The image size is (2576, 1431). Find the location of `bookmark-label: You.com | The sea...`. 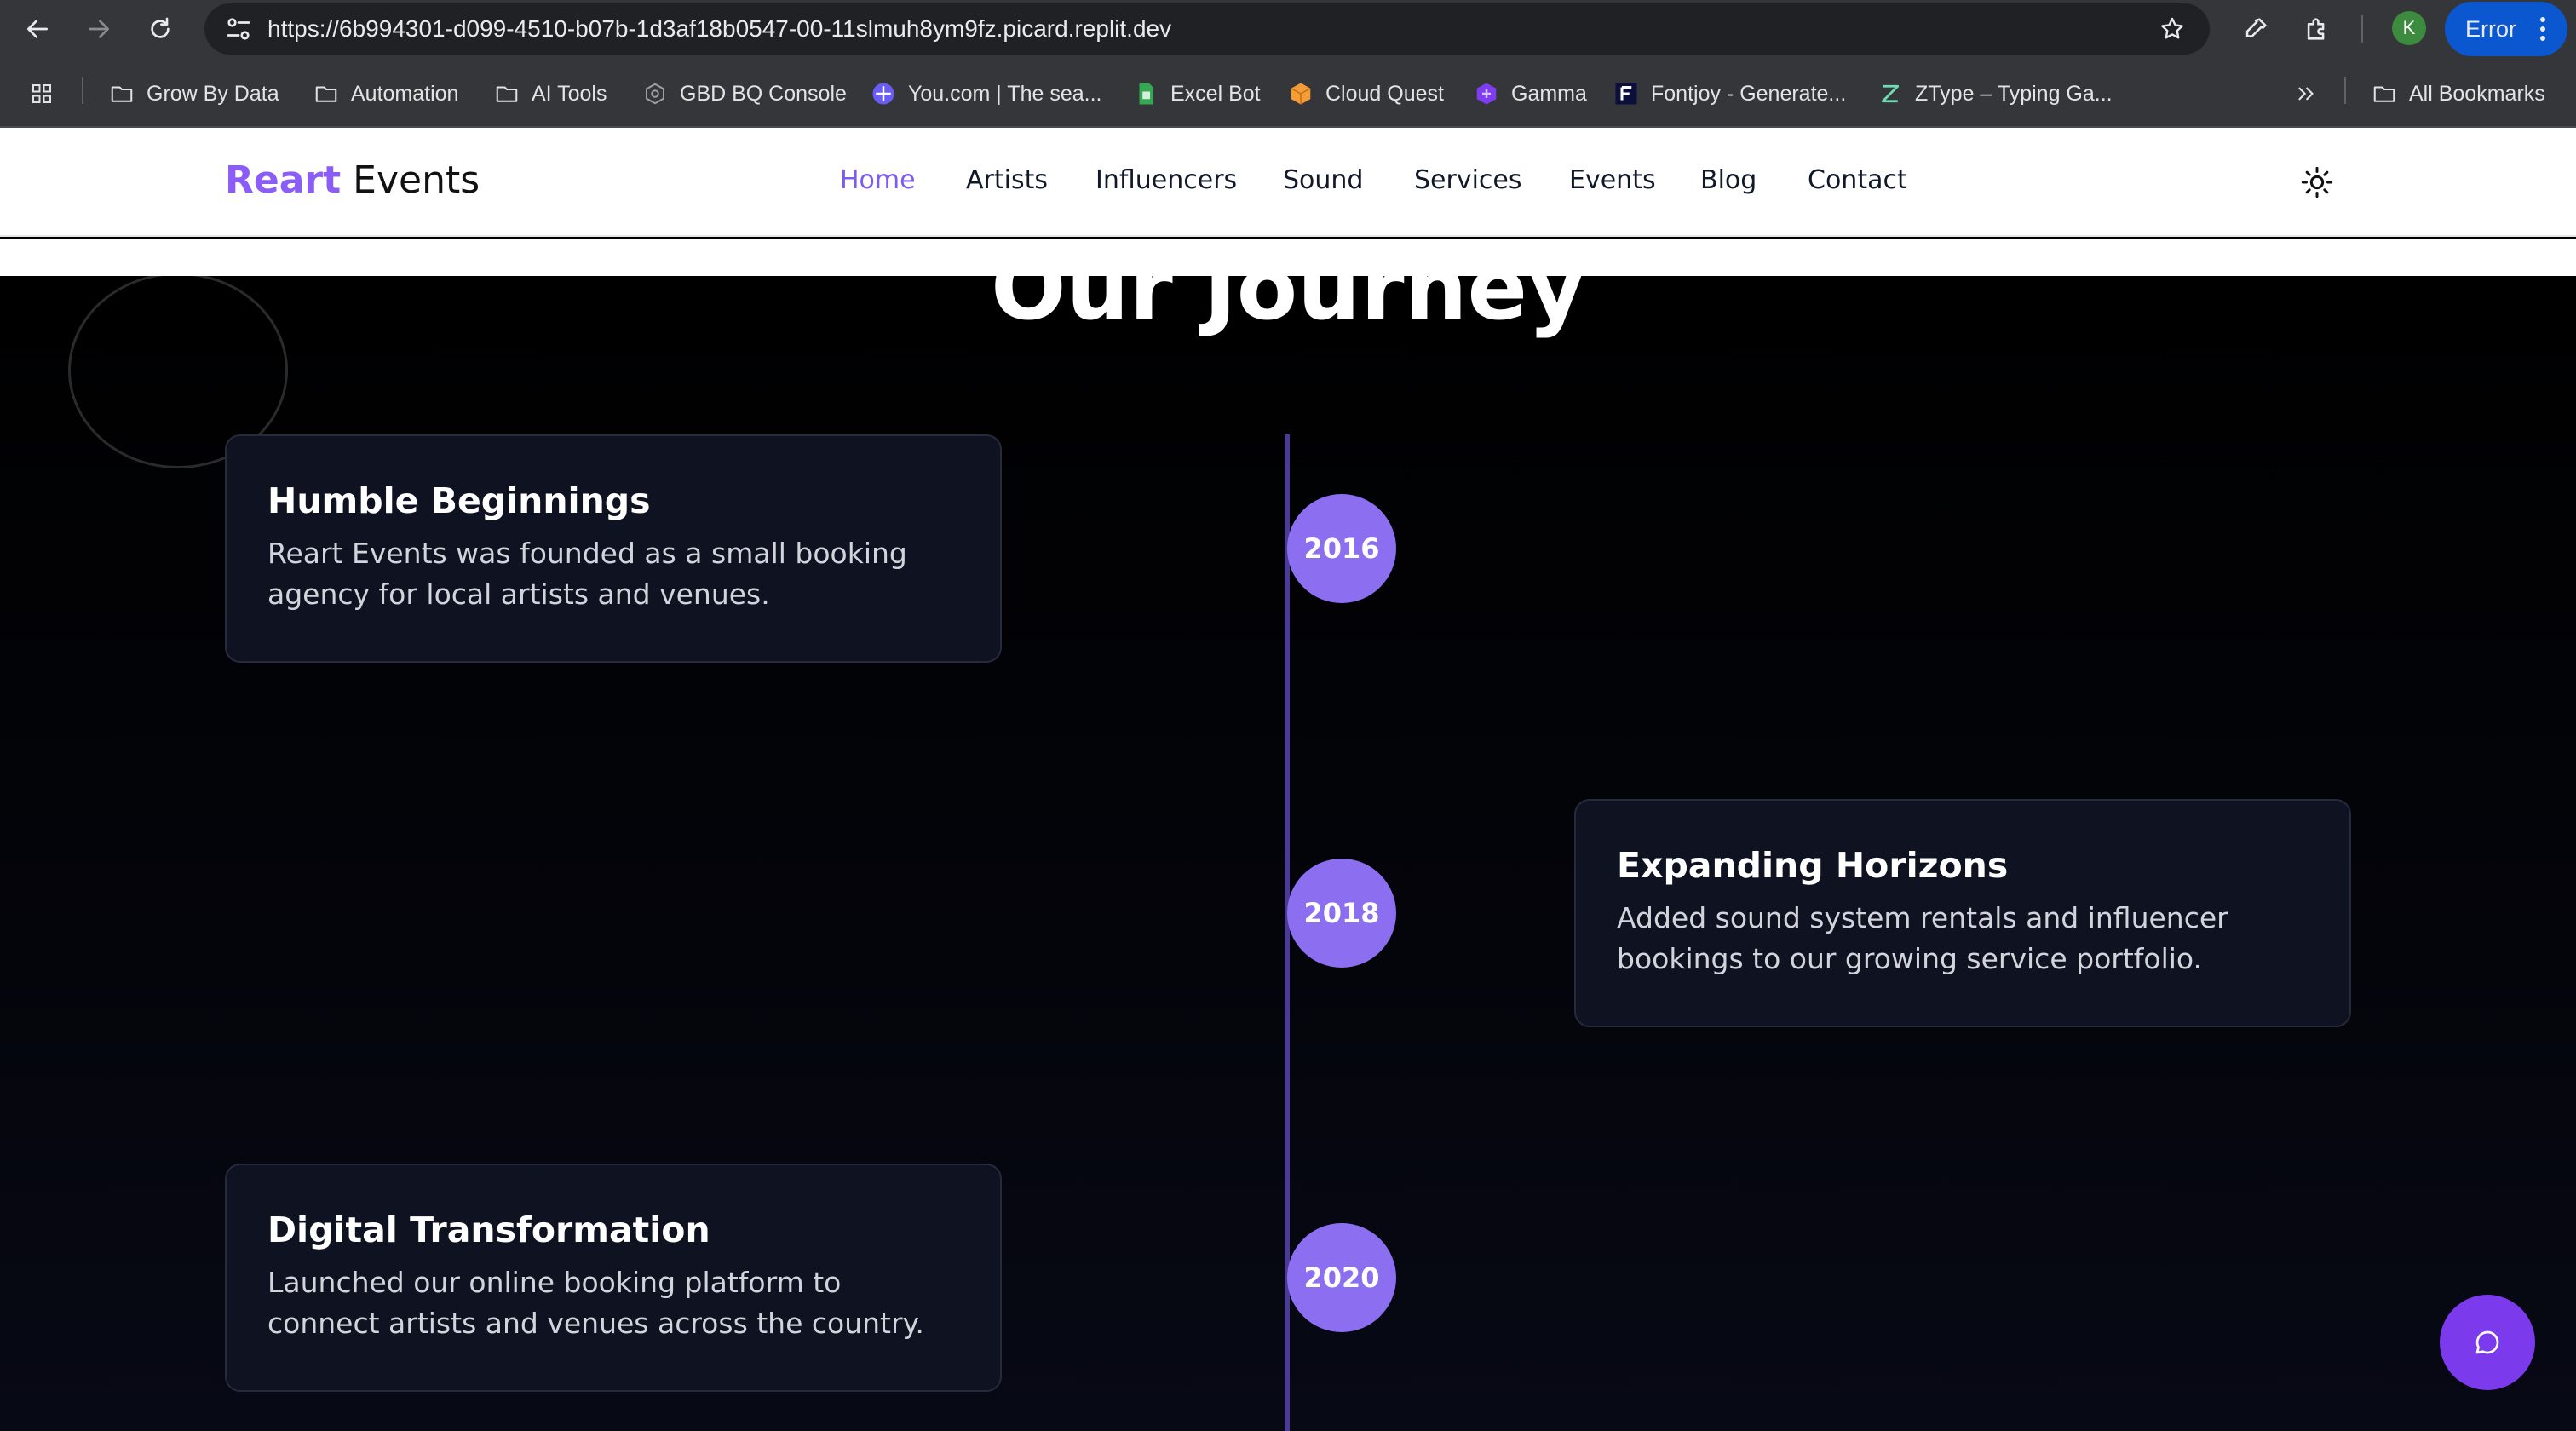

bookmark-label: You.com | The sea... is located at coordinates (1005, 93).